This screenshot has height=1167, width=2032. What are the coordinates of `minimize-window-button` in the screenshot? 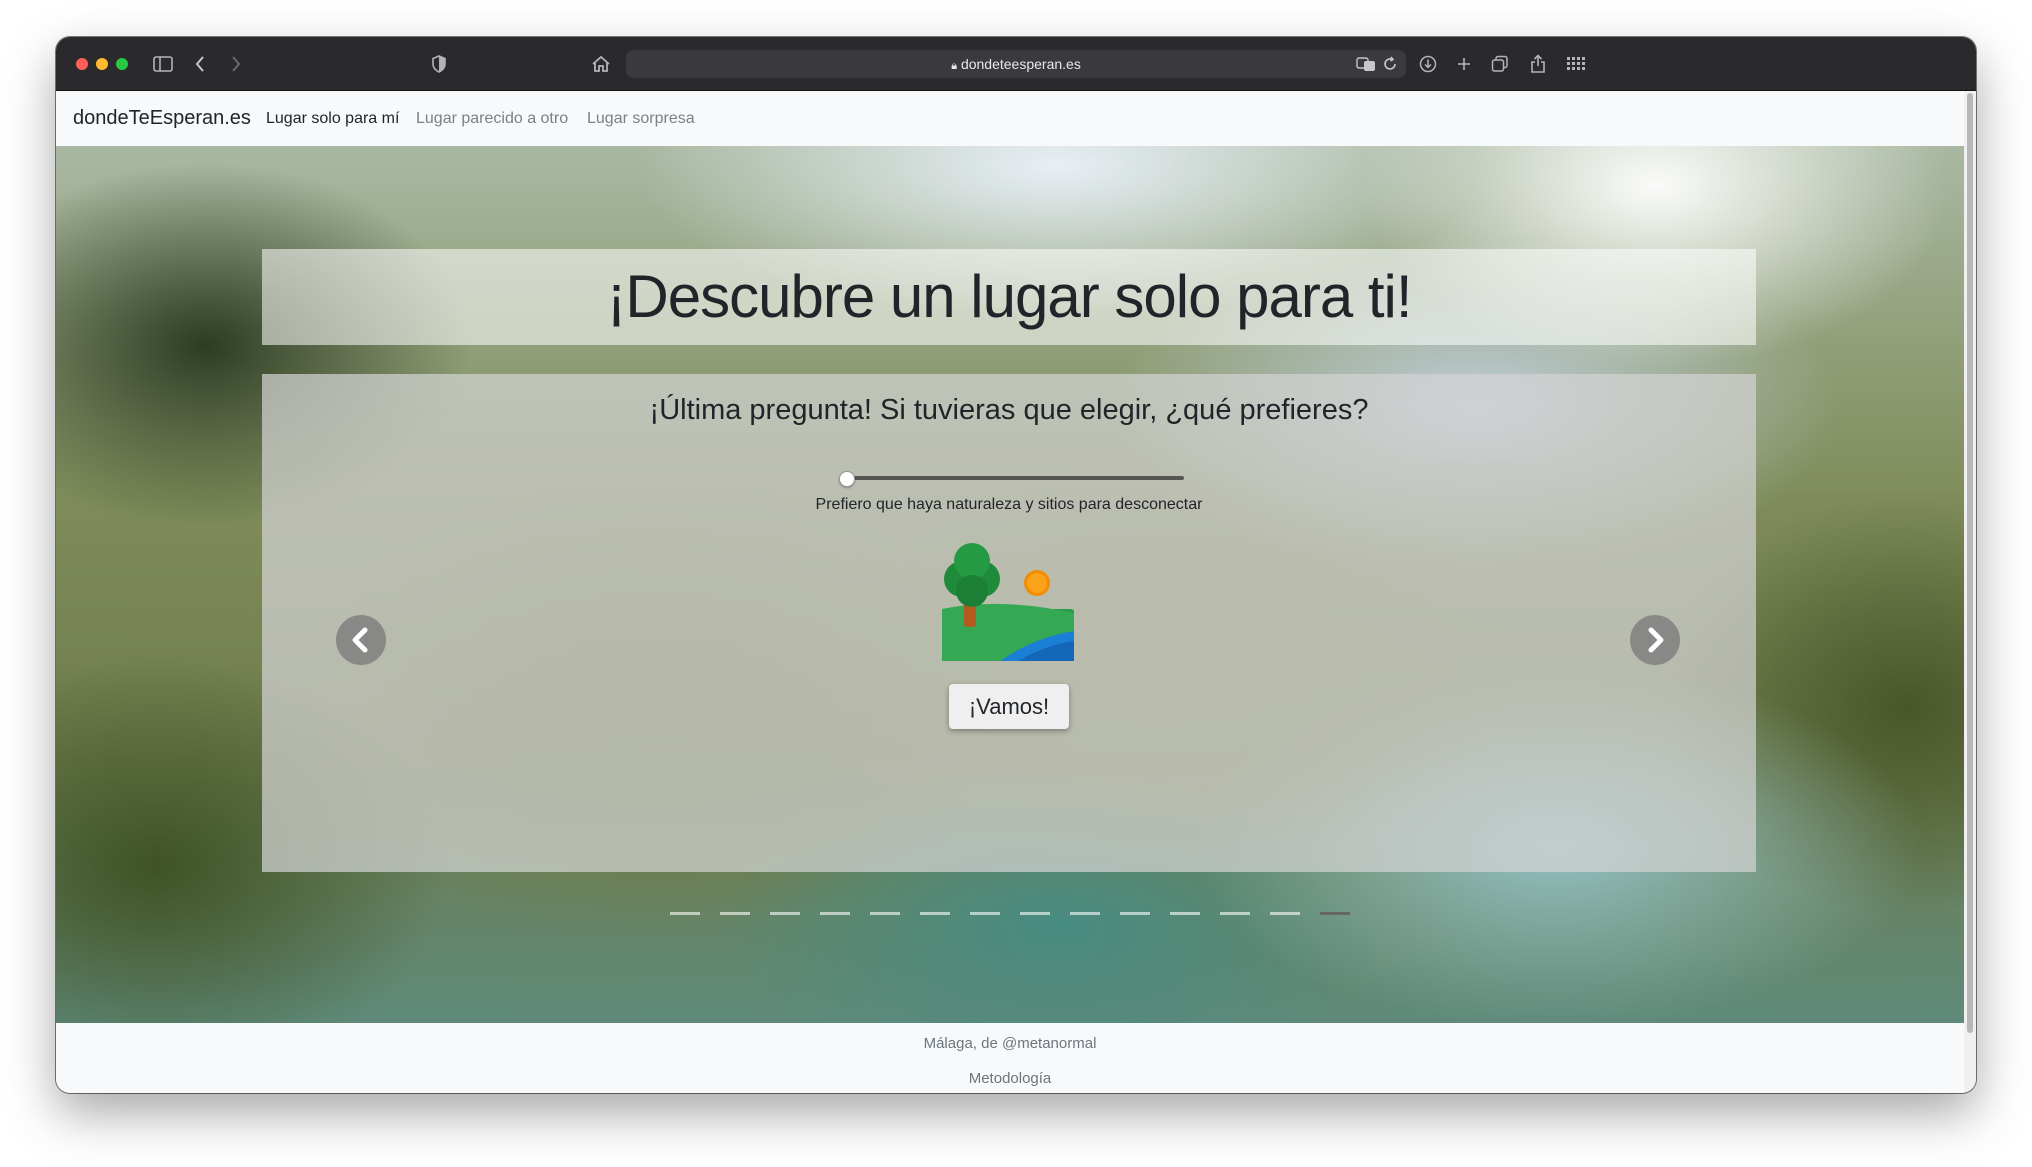 It's located at (102, 64).